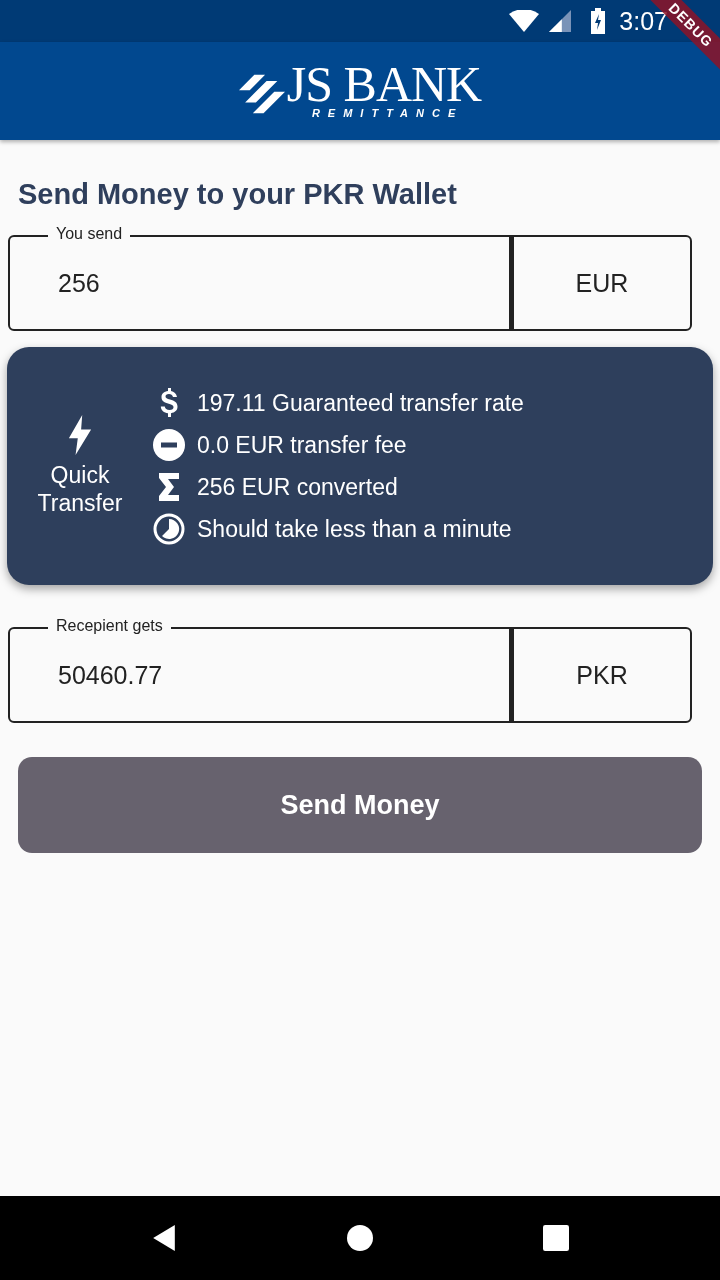 The image size is (720, 1280). I want to click on page-title: Send Money to your PKR Wallet, so click(238, 194).